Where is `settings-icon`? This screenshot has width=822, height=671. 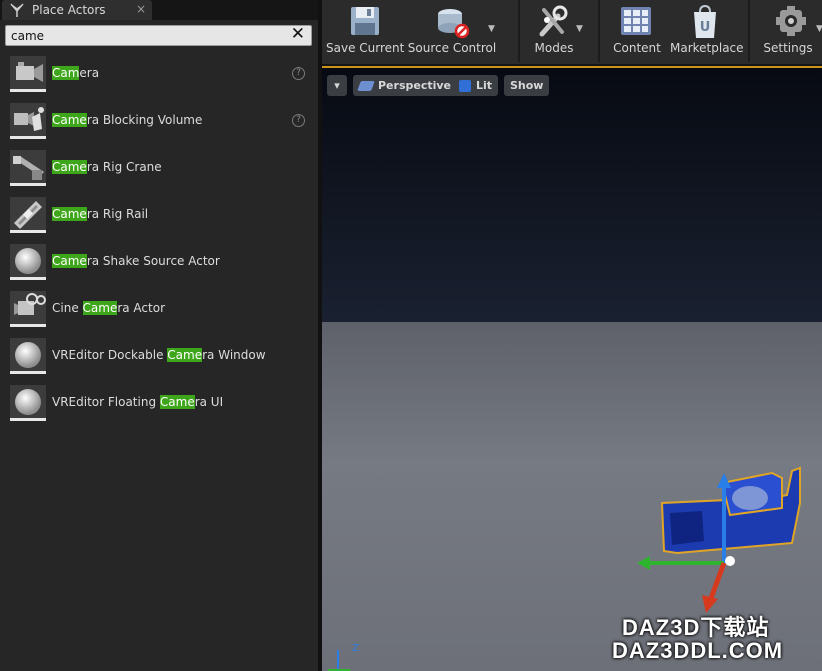 settings-icon is located at coordinates (791, 21).